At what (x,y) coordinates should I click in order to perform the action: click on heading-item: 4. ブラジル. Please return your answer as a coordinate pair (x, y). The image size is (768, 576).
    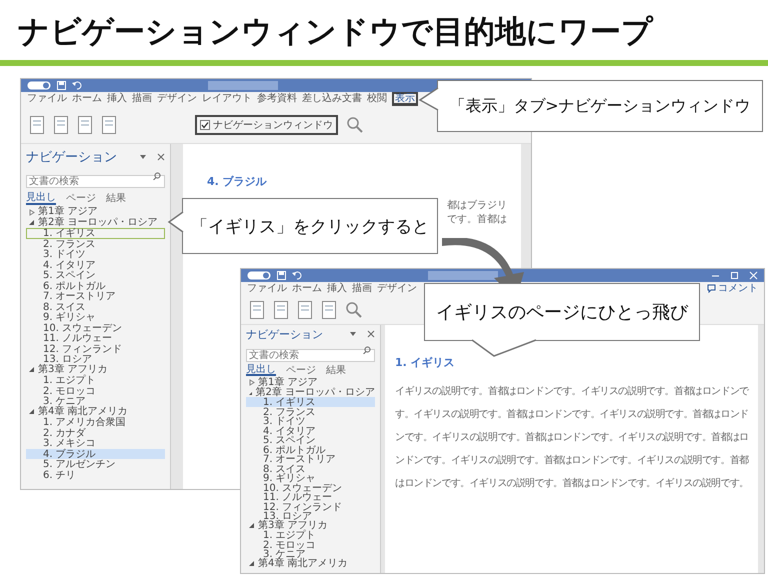
    Looking at the image, I should click on (95, 453).